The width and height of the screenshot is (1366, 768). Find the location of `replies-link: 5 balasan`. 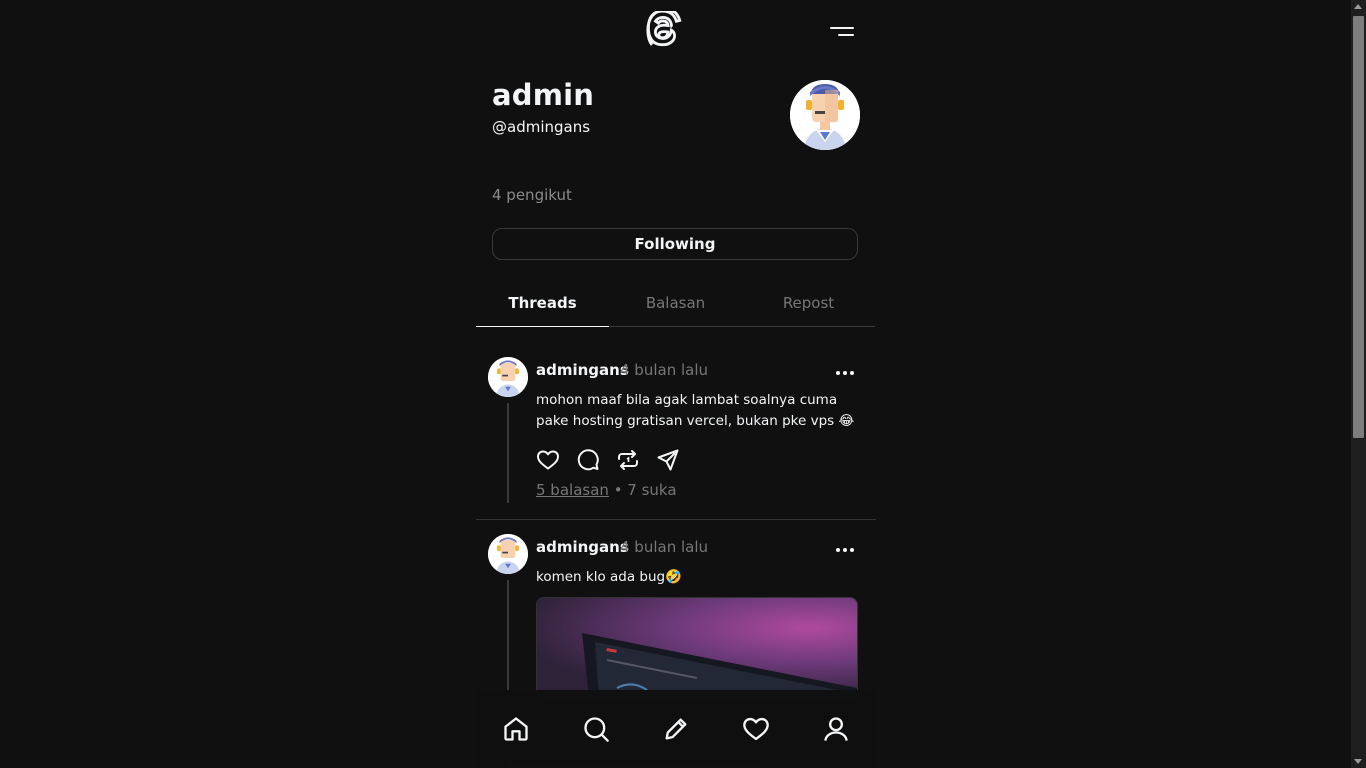

replies-link: 5 balasan is located at coordinates (572, 490).